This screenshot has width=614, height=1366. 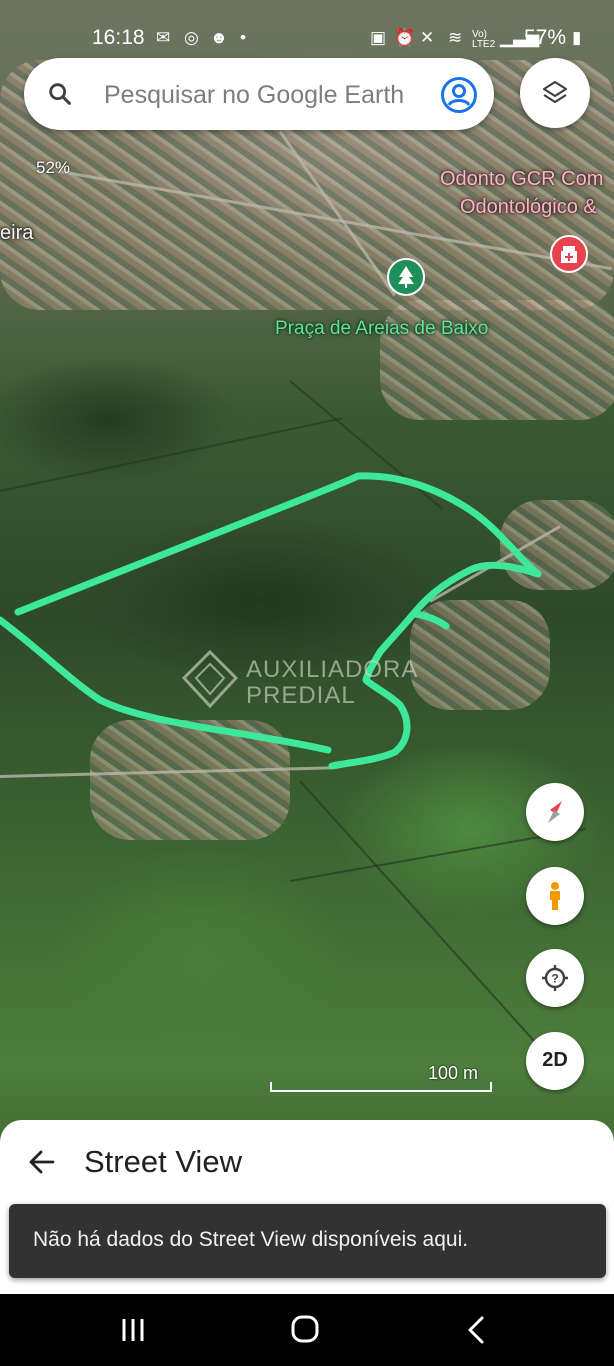 I want to click on compass-button, so click(x=555, y=812).